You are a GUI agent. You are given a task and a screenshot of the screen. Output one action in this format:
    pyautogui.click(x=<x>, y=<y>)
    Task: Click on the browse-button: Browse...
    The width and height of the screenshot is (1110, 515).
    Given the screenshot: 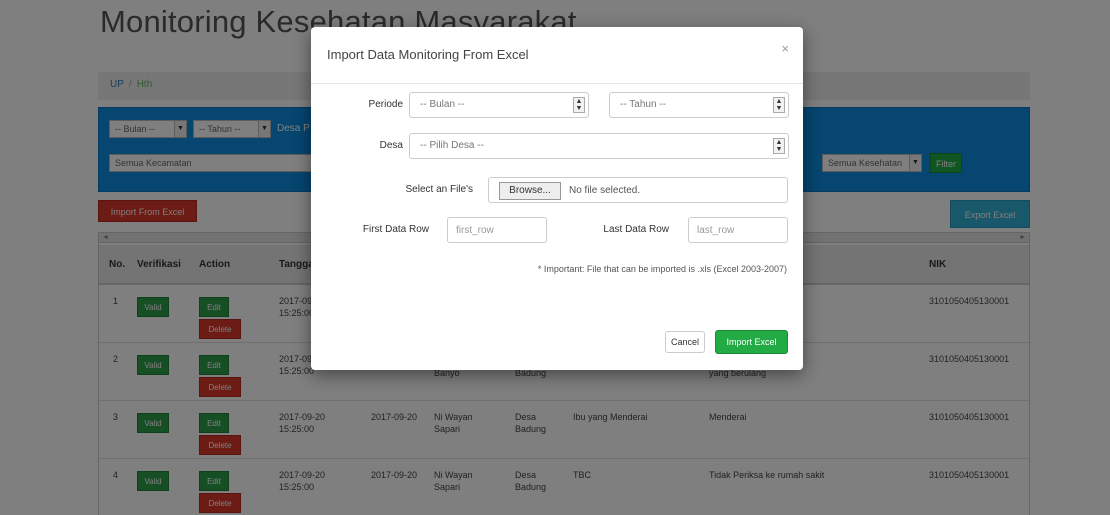 What is the action you would take?
    pyautogui.click(x=530, y=191)
    